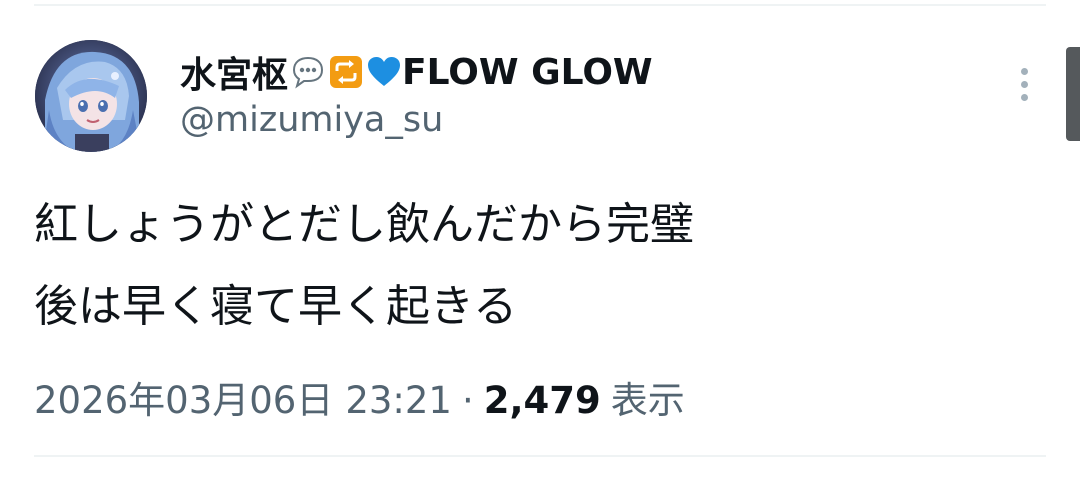 The height and width of the screenshot is (484, 1080). What do you see at coordinates (308, 72) in the screenshot?
I see `speech-balloon-icon` at bounding box center [308, 72].